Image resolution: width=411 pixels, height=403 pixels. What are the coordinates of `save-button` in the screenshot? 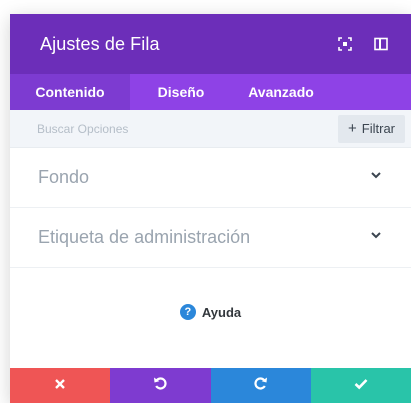 It's located at (360, 385).